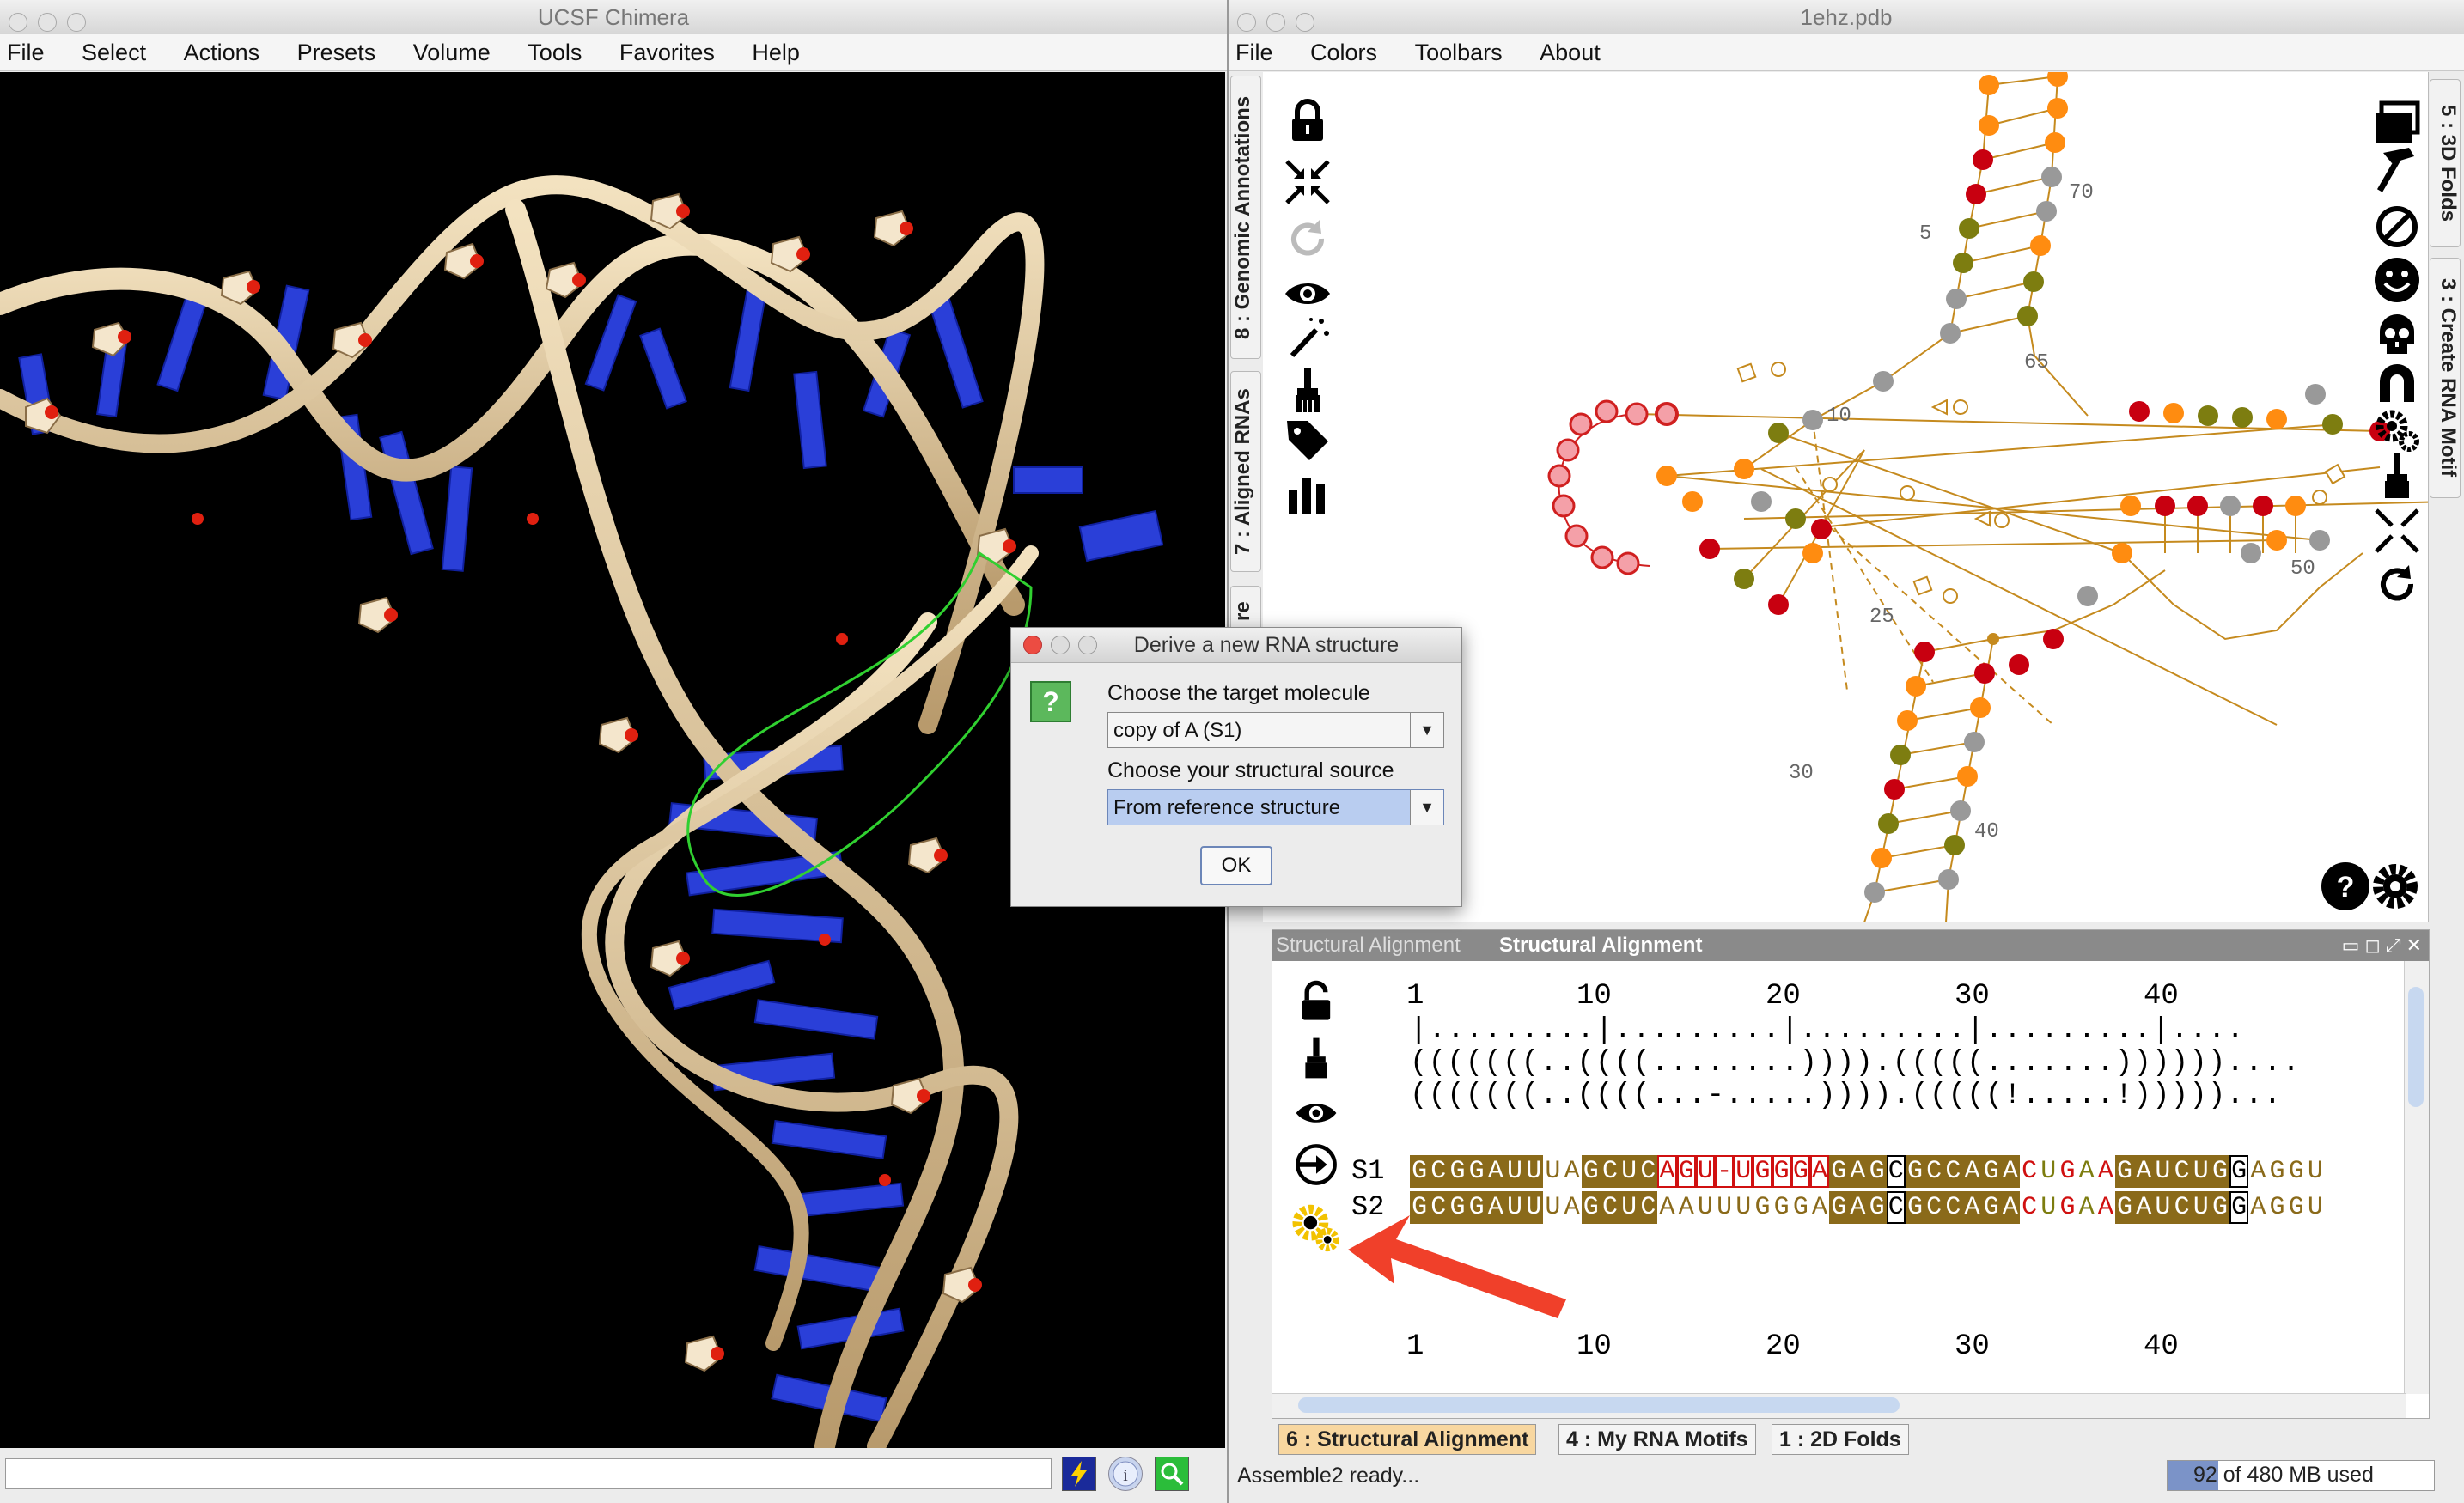 The image size is (2464, 1503). What do you see at coordinates (1125, 1474) in the screenshot?
I see `info-button: i` at bounding box center [1125, 1474].